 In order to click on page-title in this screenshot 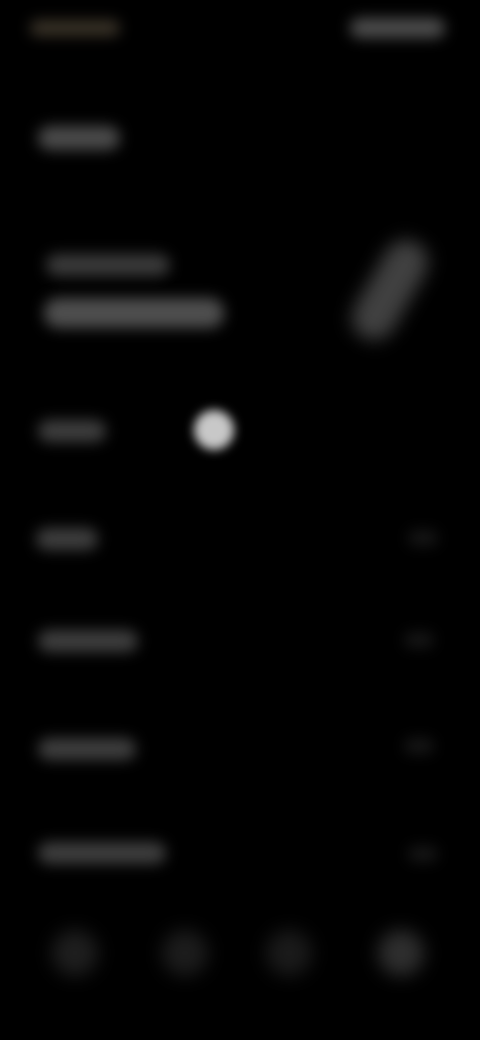, I will do `click(79, 138)`.